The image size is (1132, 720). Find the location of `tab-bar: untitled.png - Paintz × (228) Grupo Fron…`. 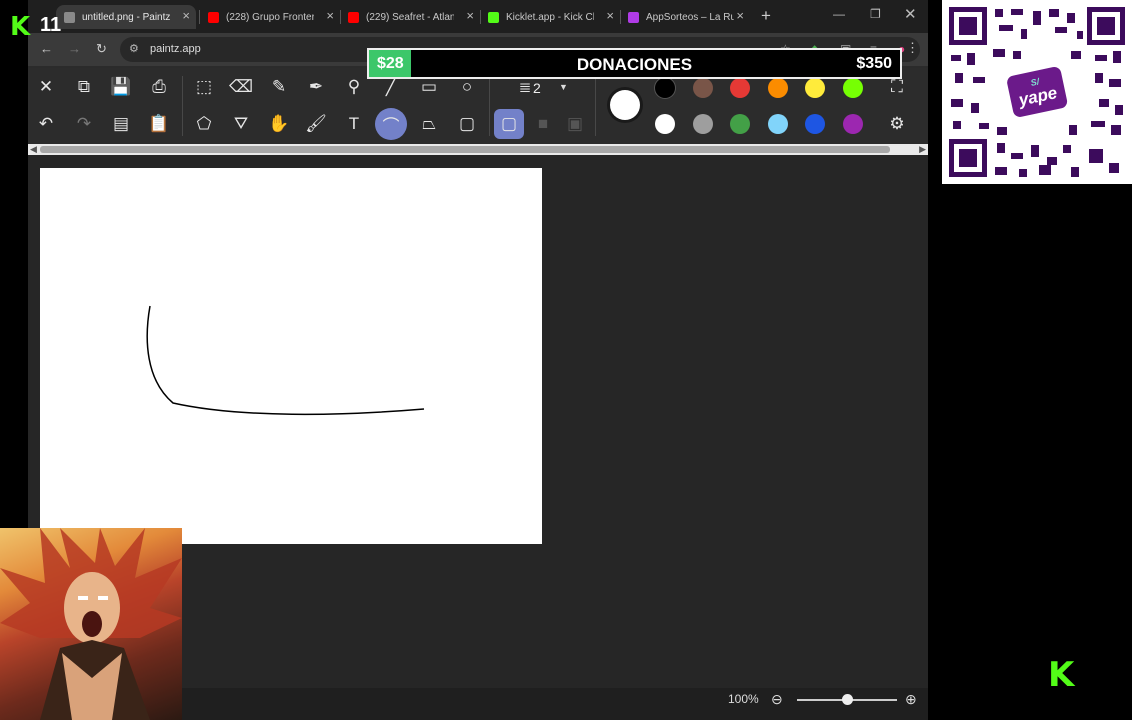

tab-bar: untitled.png - Paintz × (228) Grupo Fron… is located at coordinates (478, 16).